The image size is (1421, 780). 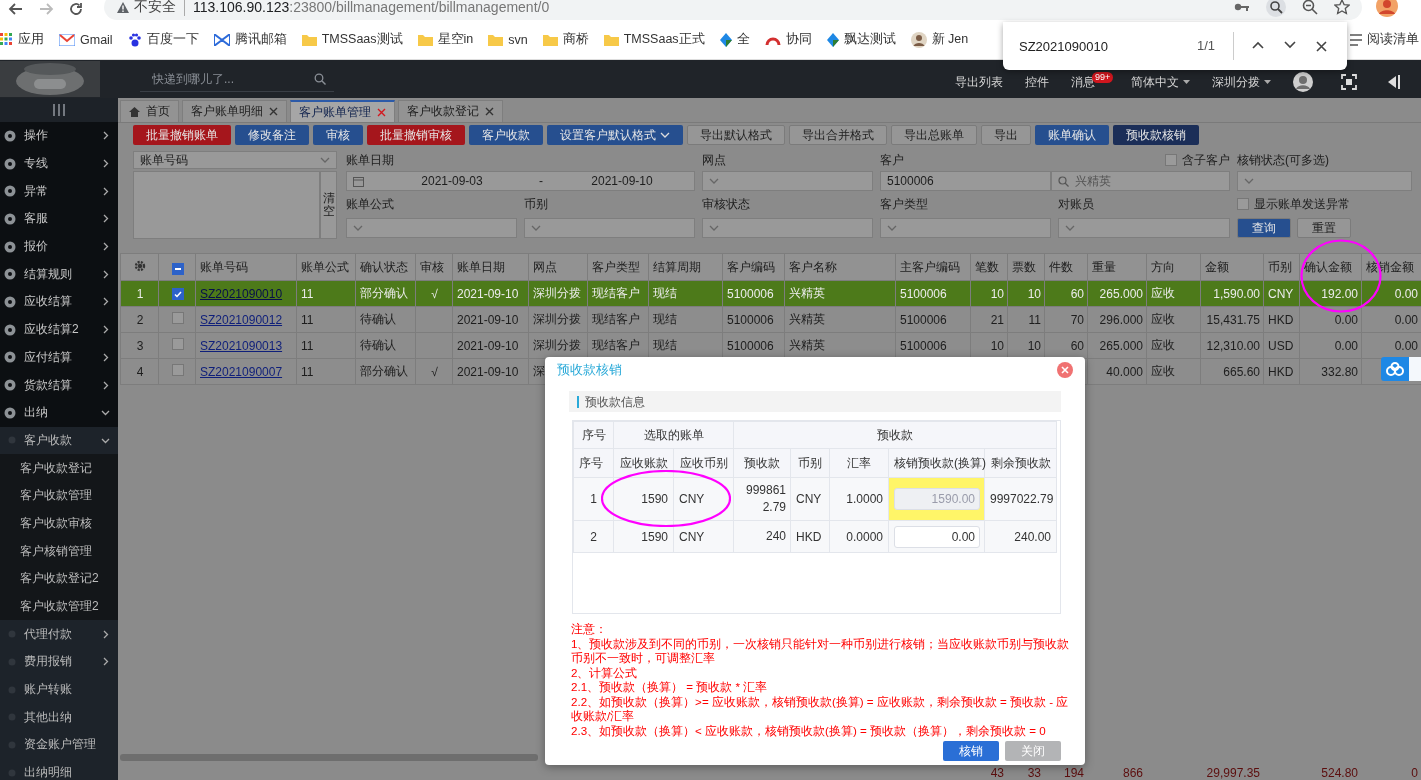 I want to click on tab: 客户收款登记, so click(x=450, y=111).